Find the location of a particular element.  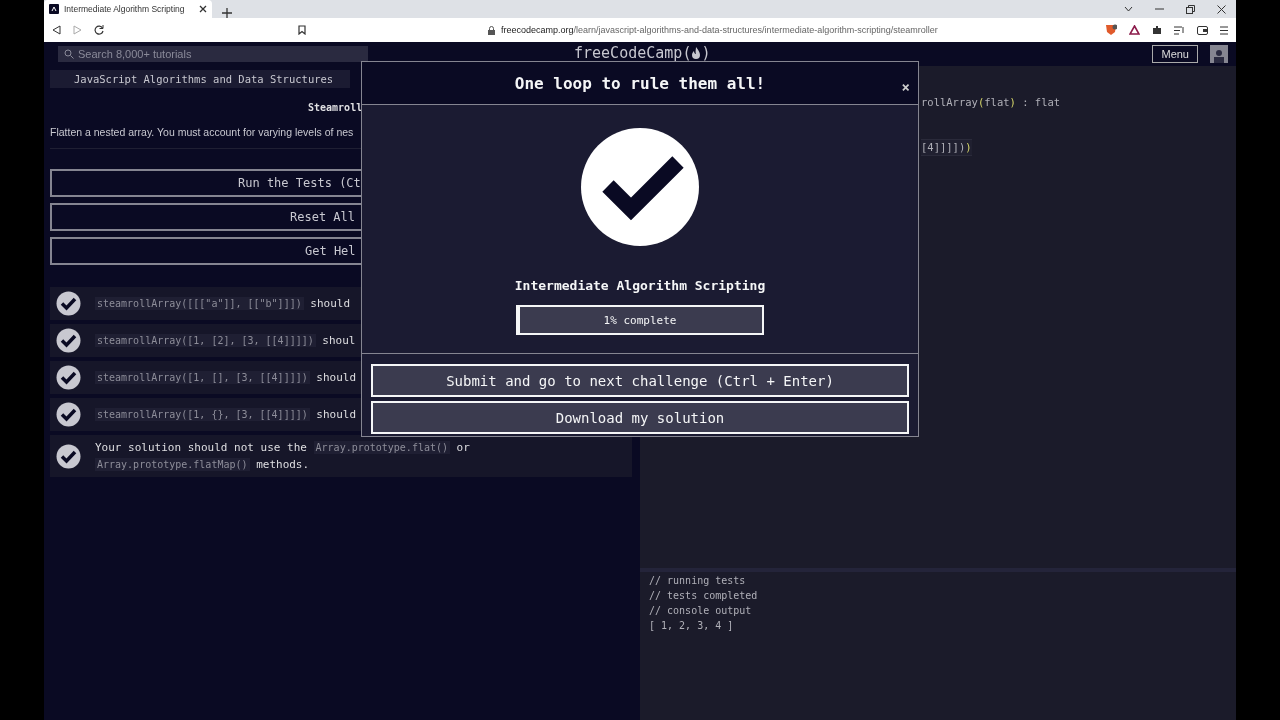

flame-icon is located at coordinates (696, 53).